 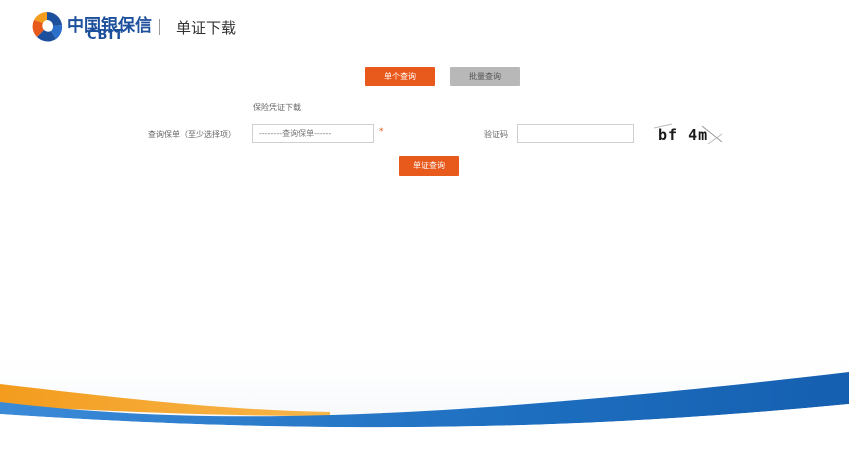 I want to click on captcha-text: bf 4m, so click(x=683, y=135).